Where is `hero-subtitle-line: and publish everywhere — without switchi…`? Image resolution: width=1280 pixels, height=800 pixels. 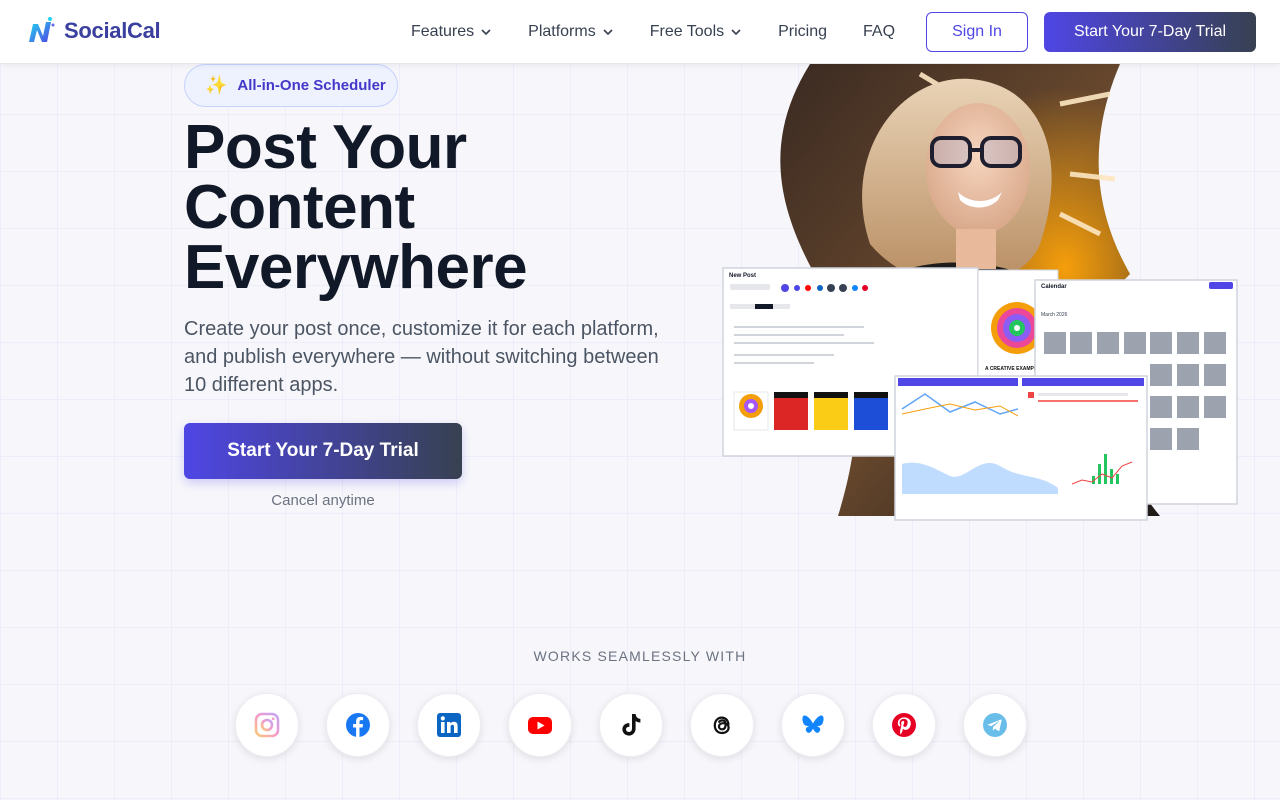
hero-subtitle-line: and publish everywhere — without switchi… is located at coordinates (421, 357).